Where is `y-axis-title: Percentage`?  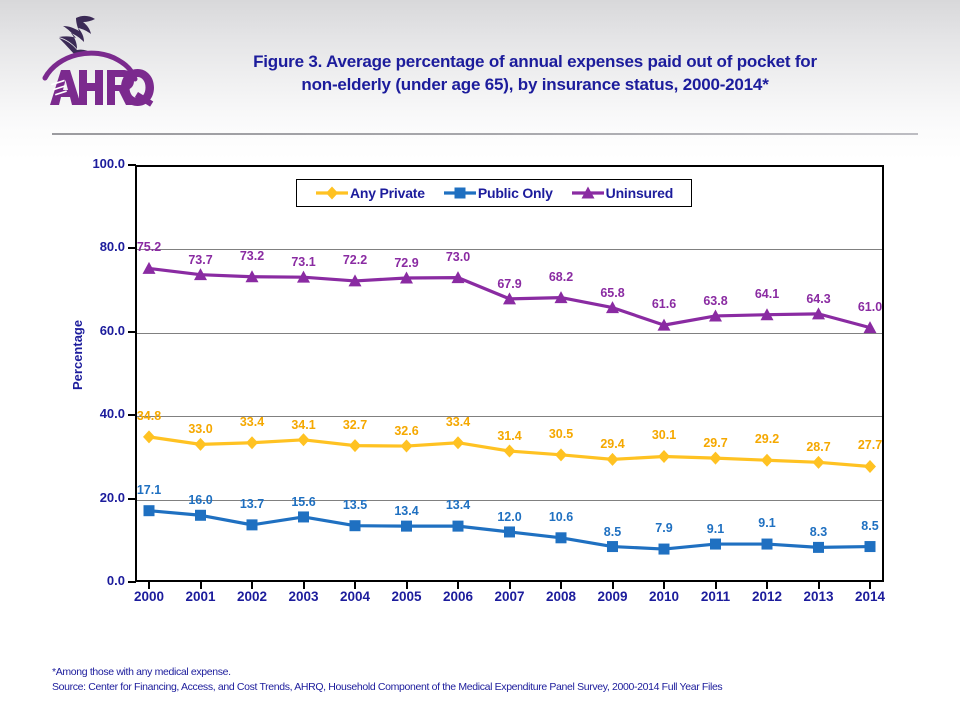
y-axis-title: Percentage is located at coordinates (77, 354).